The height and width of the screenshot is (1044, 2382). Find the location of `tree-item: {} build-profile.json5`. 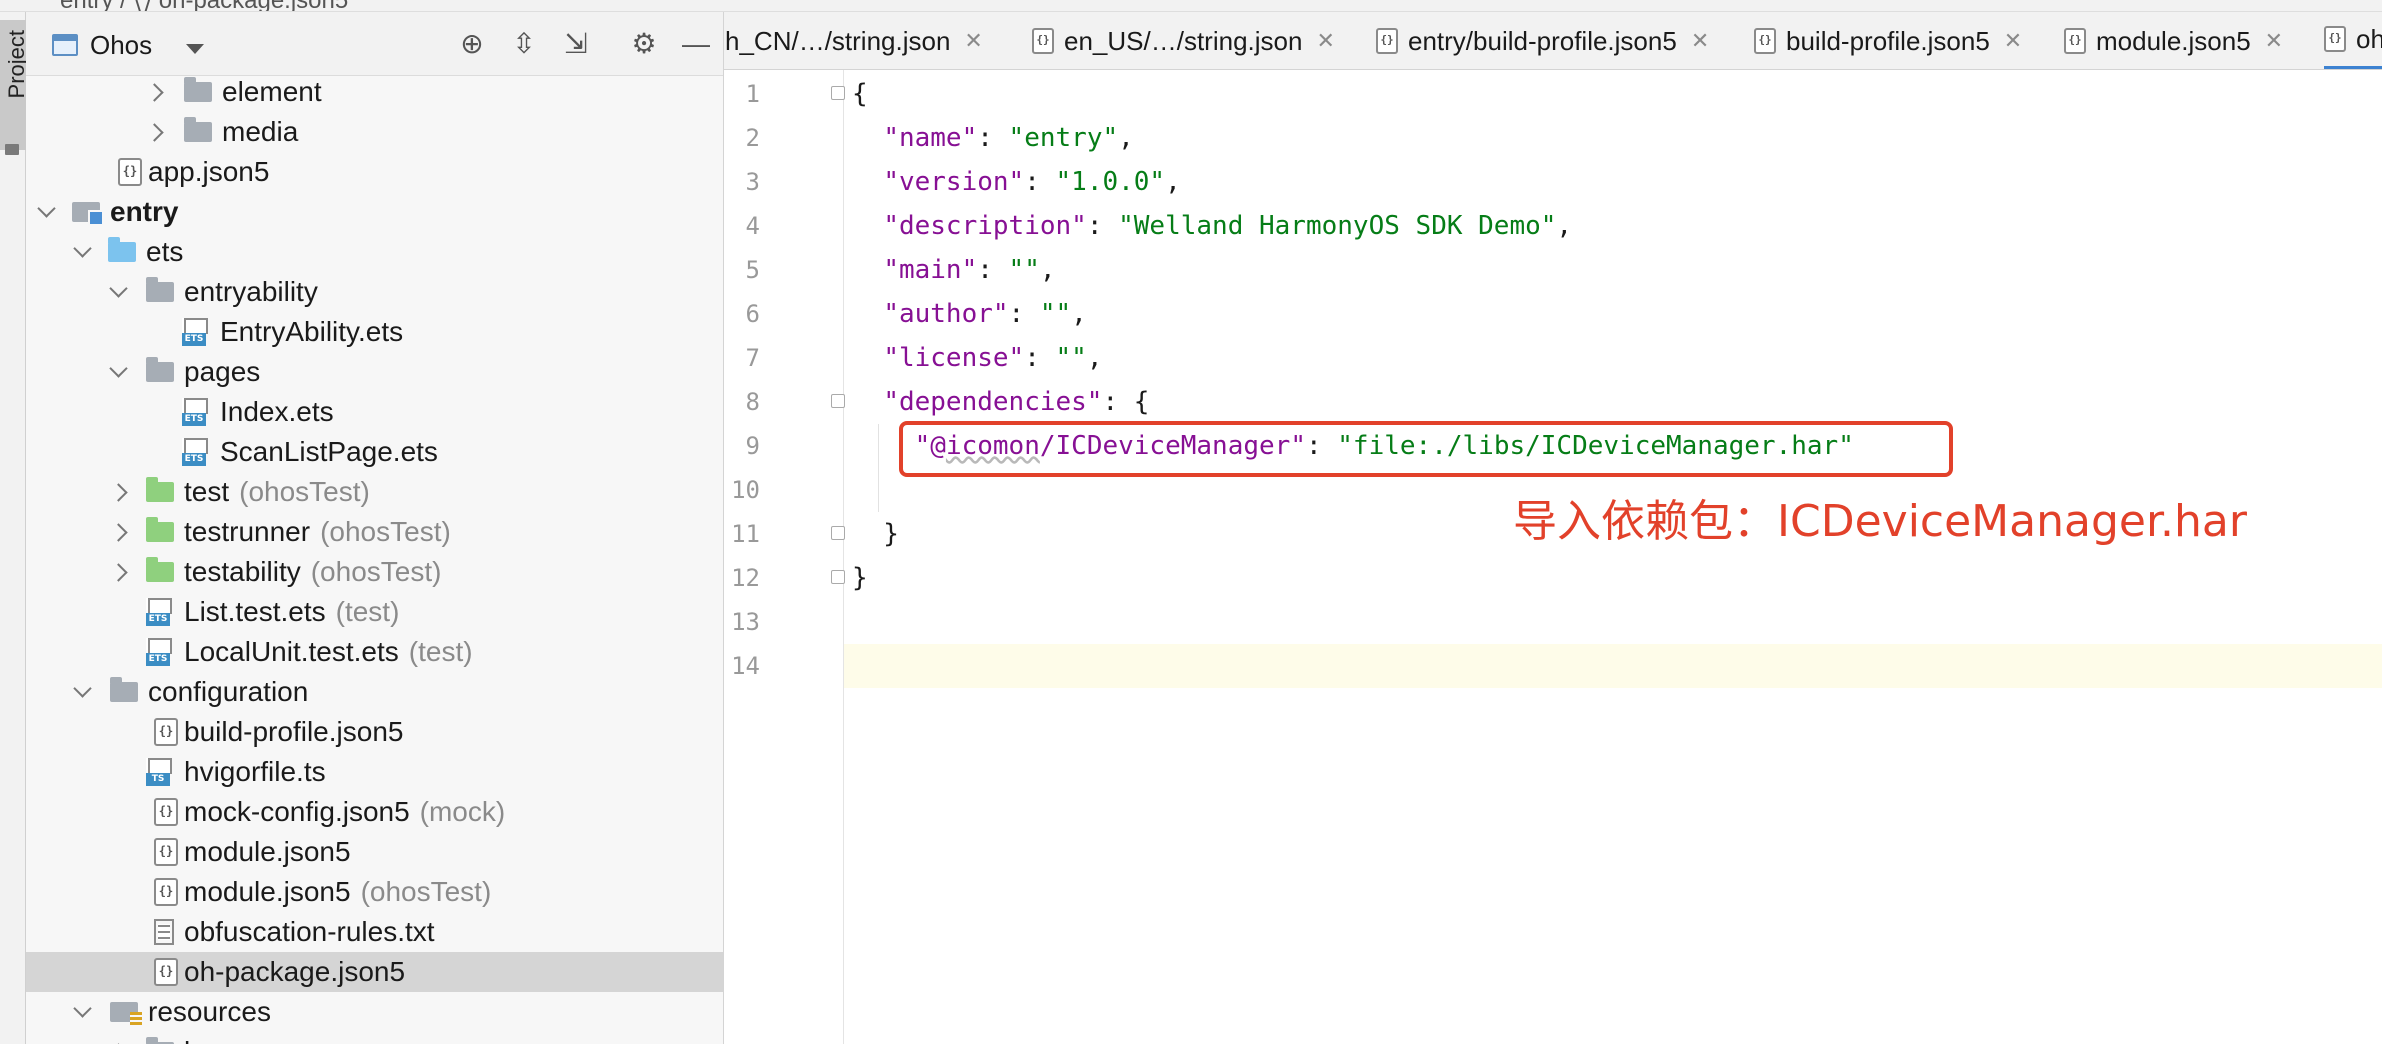

tree-item: {} build-profile.json5 is located at coordinates (374, 732).